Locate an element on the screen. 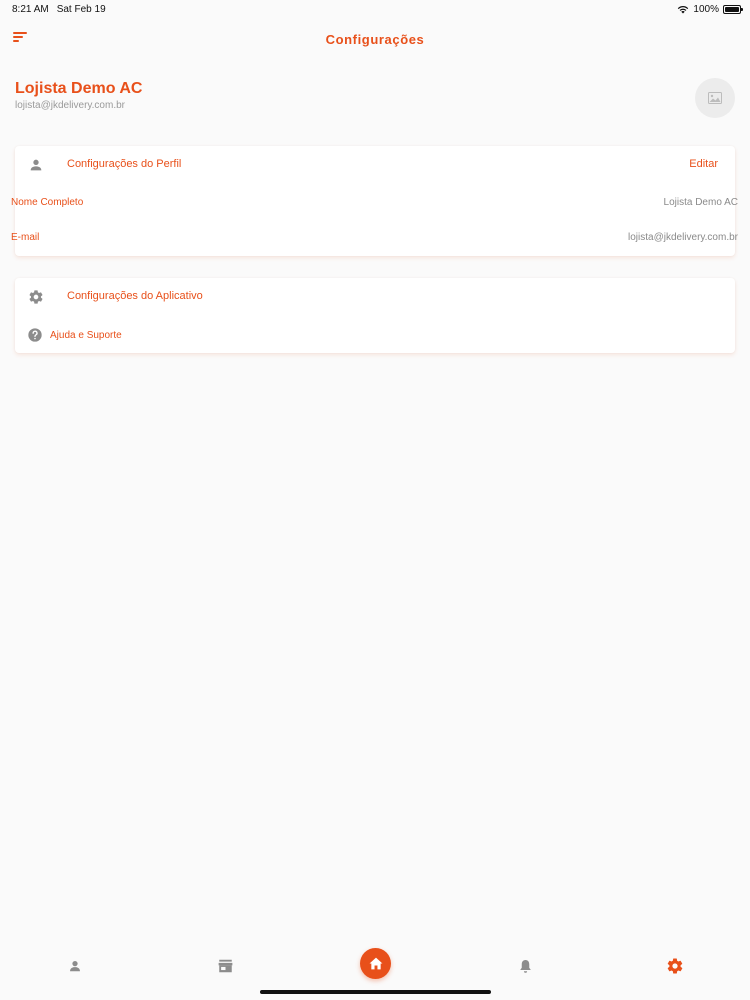  nav-home-button is located at coordinates (375, 963).